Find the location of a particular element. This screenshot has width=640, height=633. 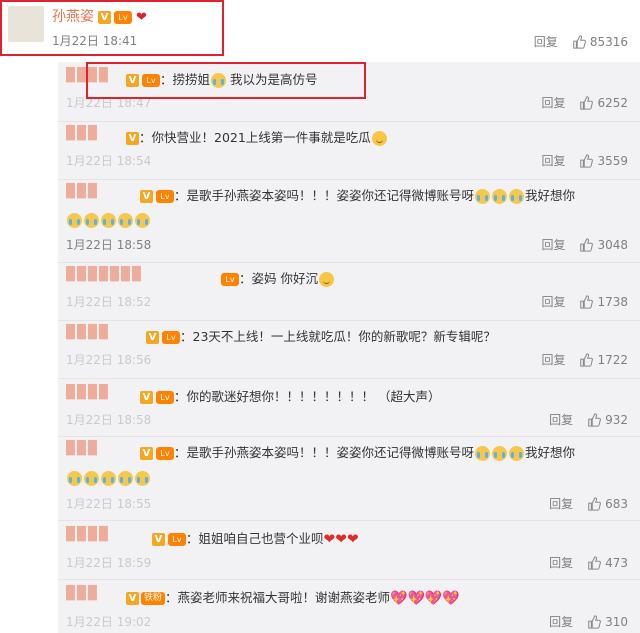

like-button: 85316 is located at coordinates (600, 42).